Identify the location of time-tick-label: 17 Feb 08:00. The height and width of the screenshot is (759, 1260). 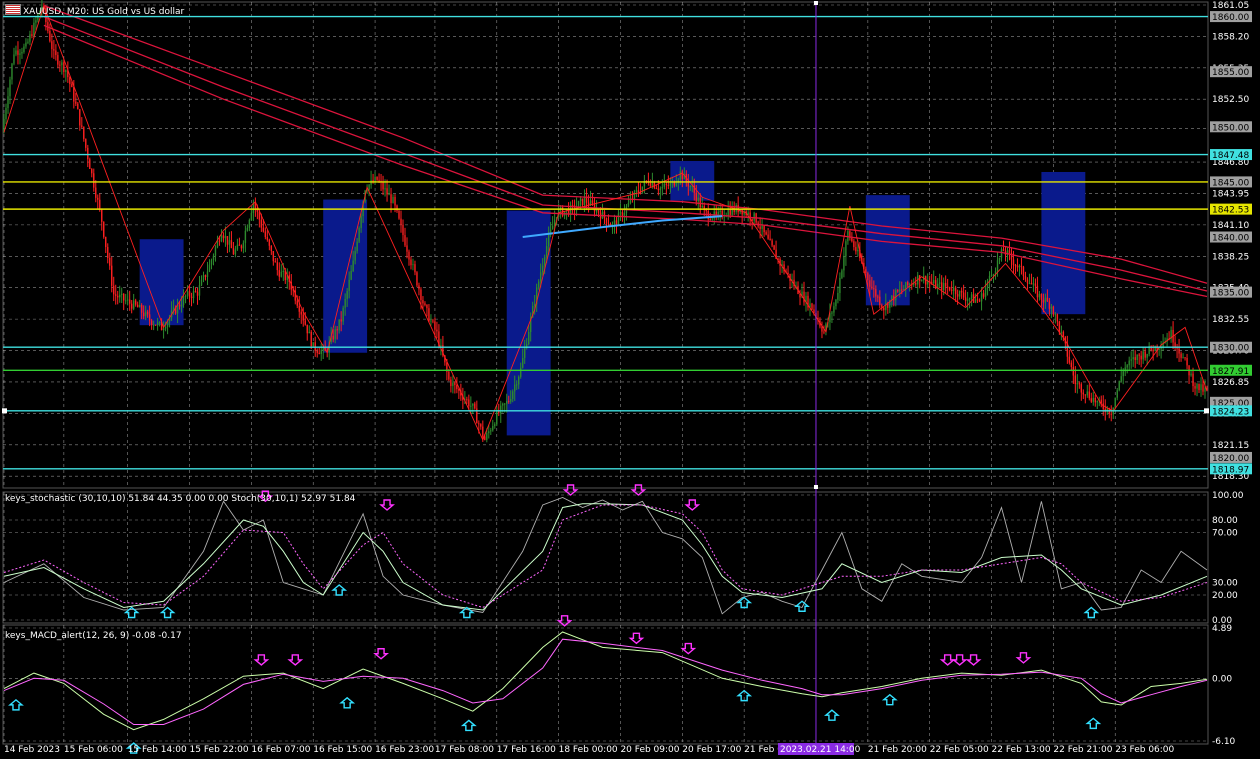
(464, 750).